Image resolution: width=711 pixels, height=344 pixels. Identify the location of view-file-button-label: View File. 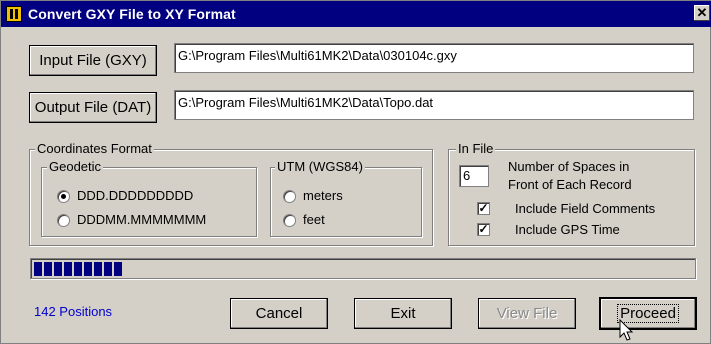
(527, 313).